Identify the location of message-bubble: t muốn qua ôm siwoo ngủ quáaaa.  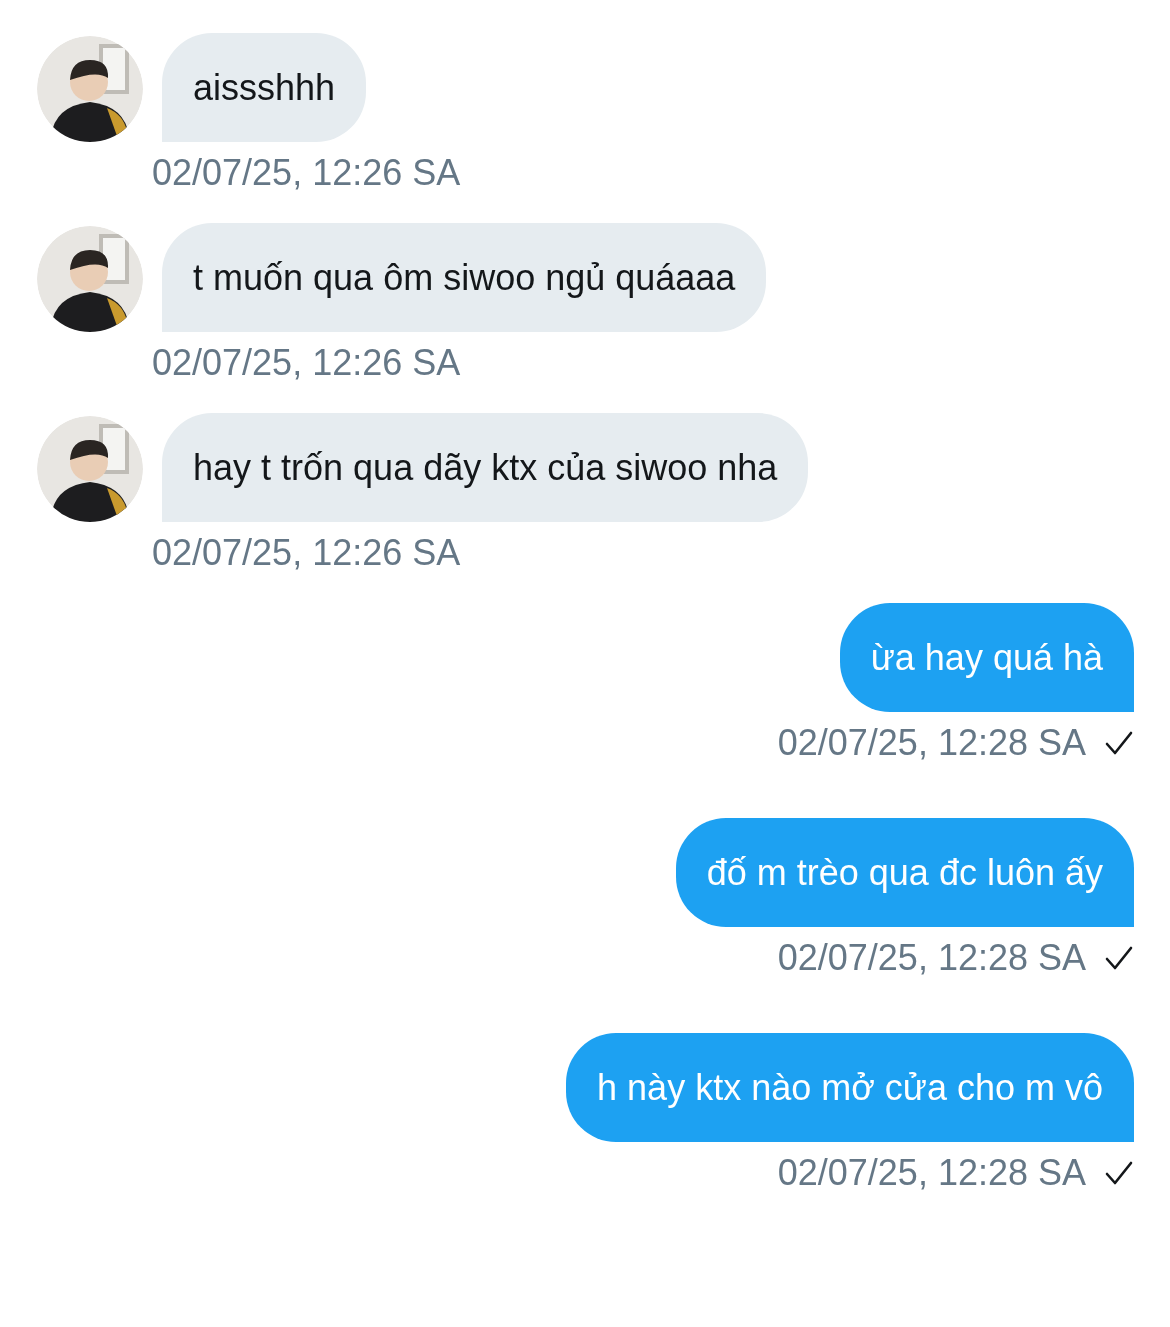
(464, 277).